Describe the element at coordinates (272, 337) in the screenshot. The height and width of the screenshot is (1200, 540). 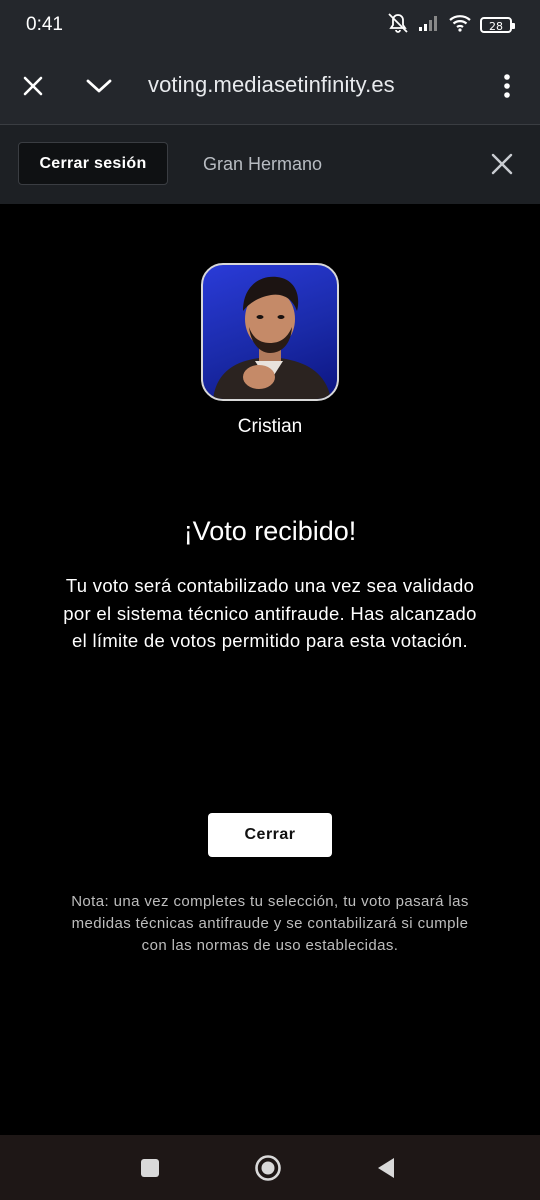
I see `candidate-portrait` at that location.